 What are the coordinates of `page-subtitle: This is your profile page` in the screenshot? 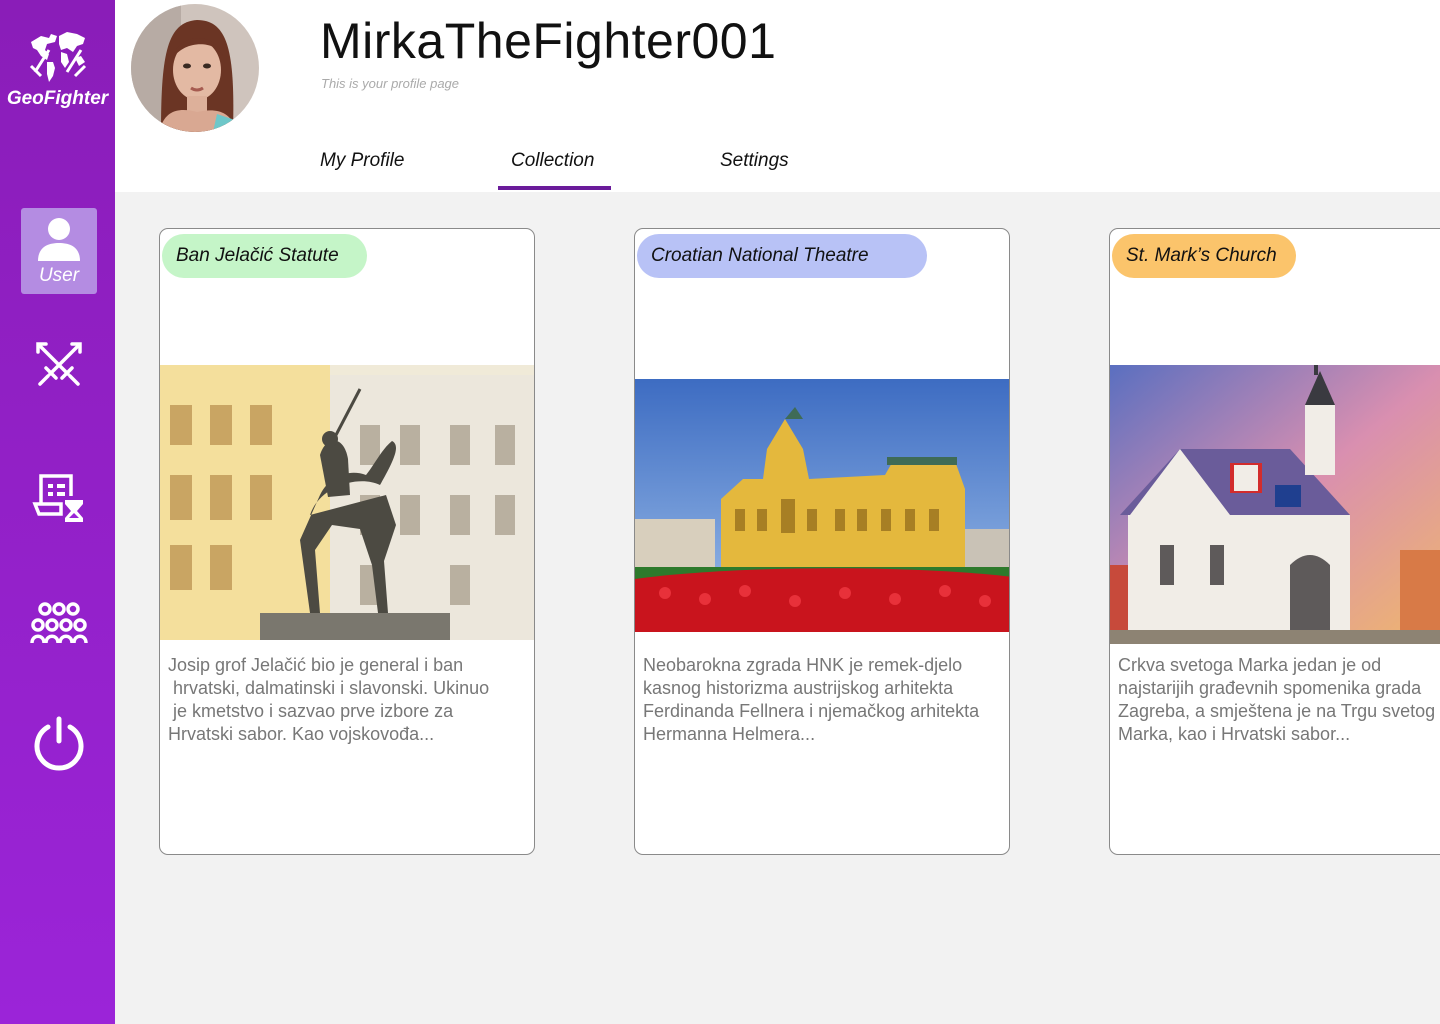 It's located at (390, 83).